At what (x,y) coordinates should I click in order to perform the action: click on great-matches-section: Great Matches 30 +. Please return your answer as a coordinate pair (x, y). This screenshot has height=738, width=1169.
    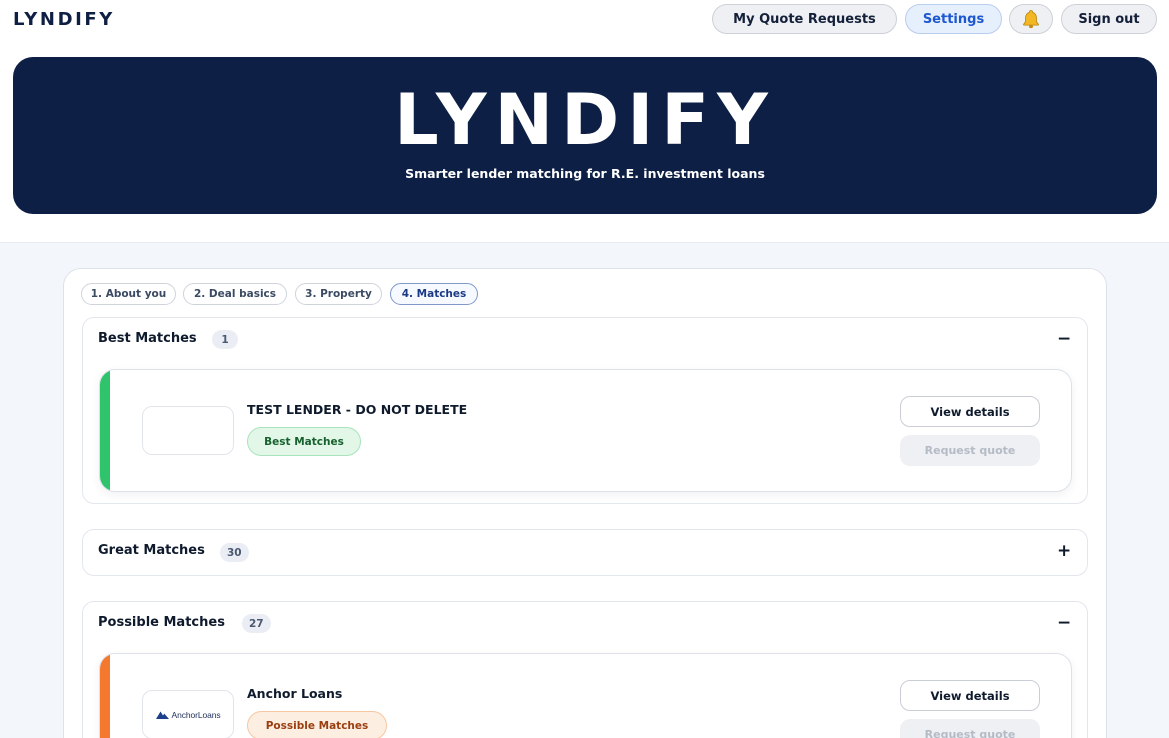
    Looking at the image, I should click on (585, 552).